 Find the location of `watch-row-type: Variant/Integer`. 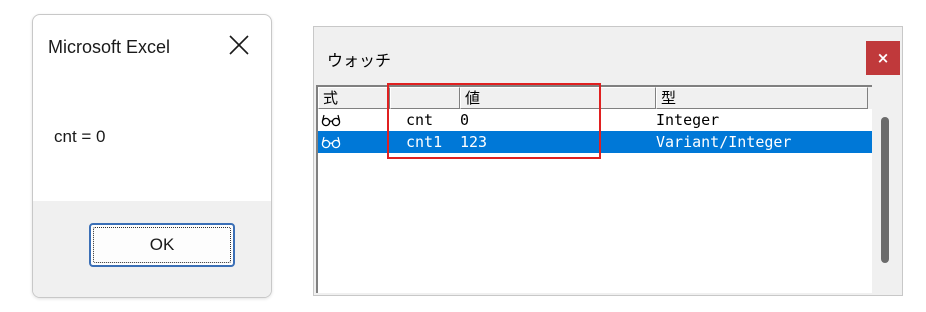

watch-row-type: Variant/Integer is located at coordinates (724, 142).